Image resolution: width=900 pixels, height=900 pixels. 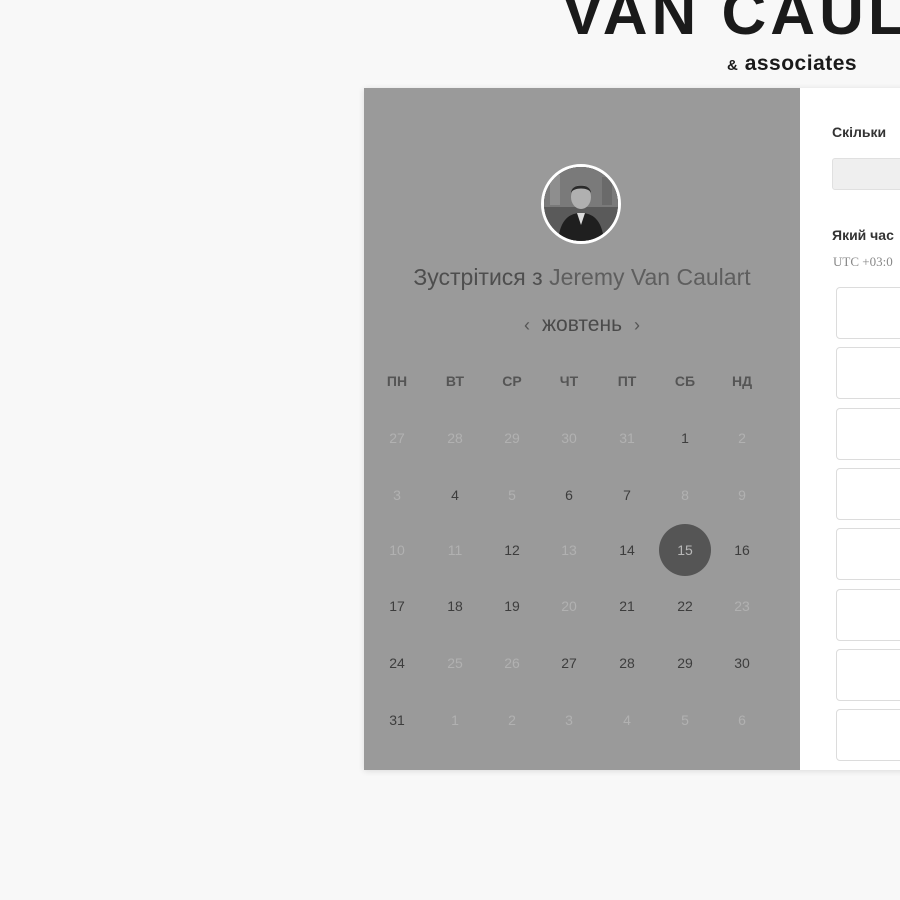 What do you see at coordinates (397, 381) in the screenshot?
I see `weekday-label: ПН` at bounding box center [397, 381].